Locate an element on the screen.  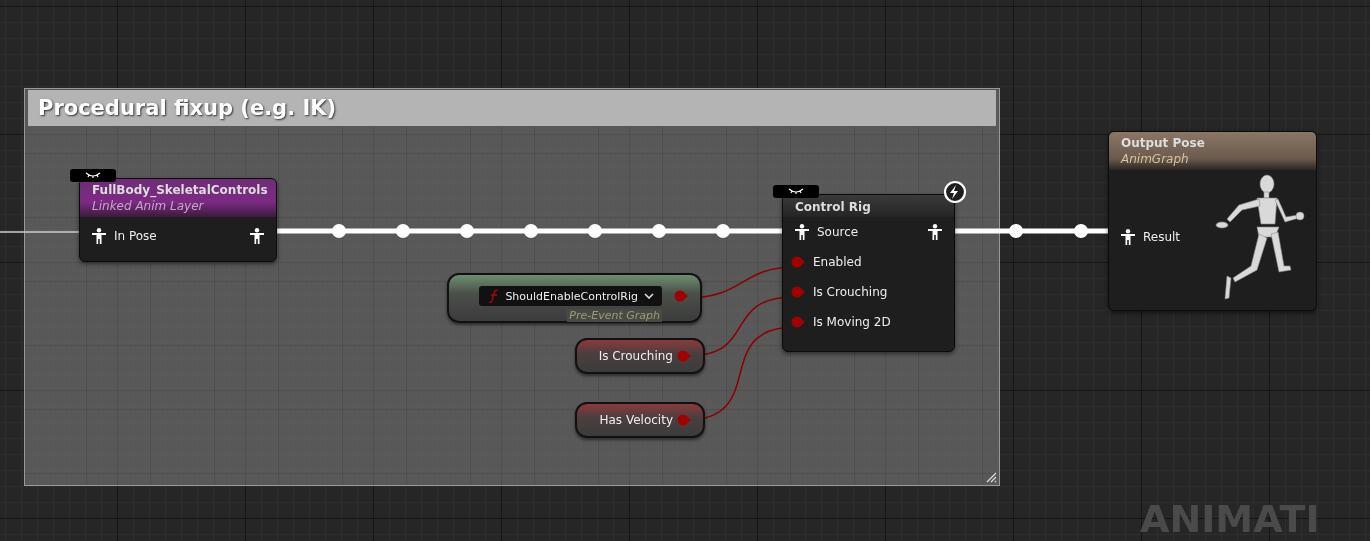
variable-node: Is Crouching is located at coordinates (640, 356).